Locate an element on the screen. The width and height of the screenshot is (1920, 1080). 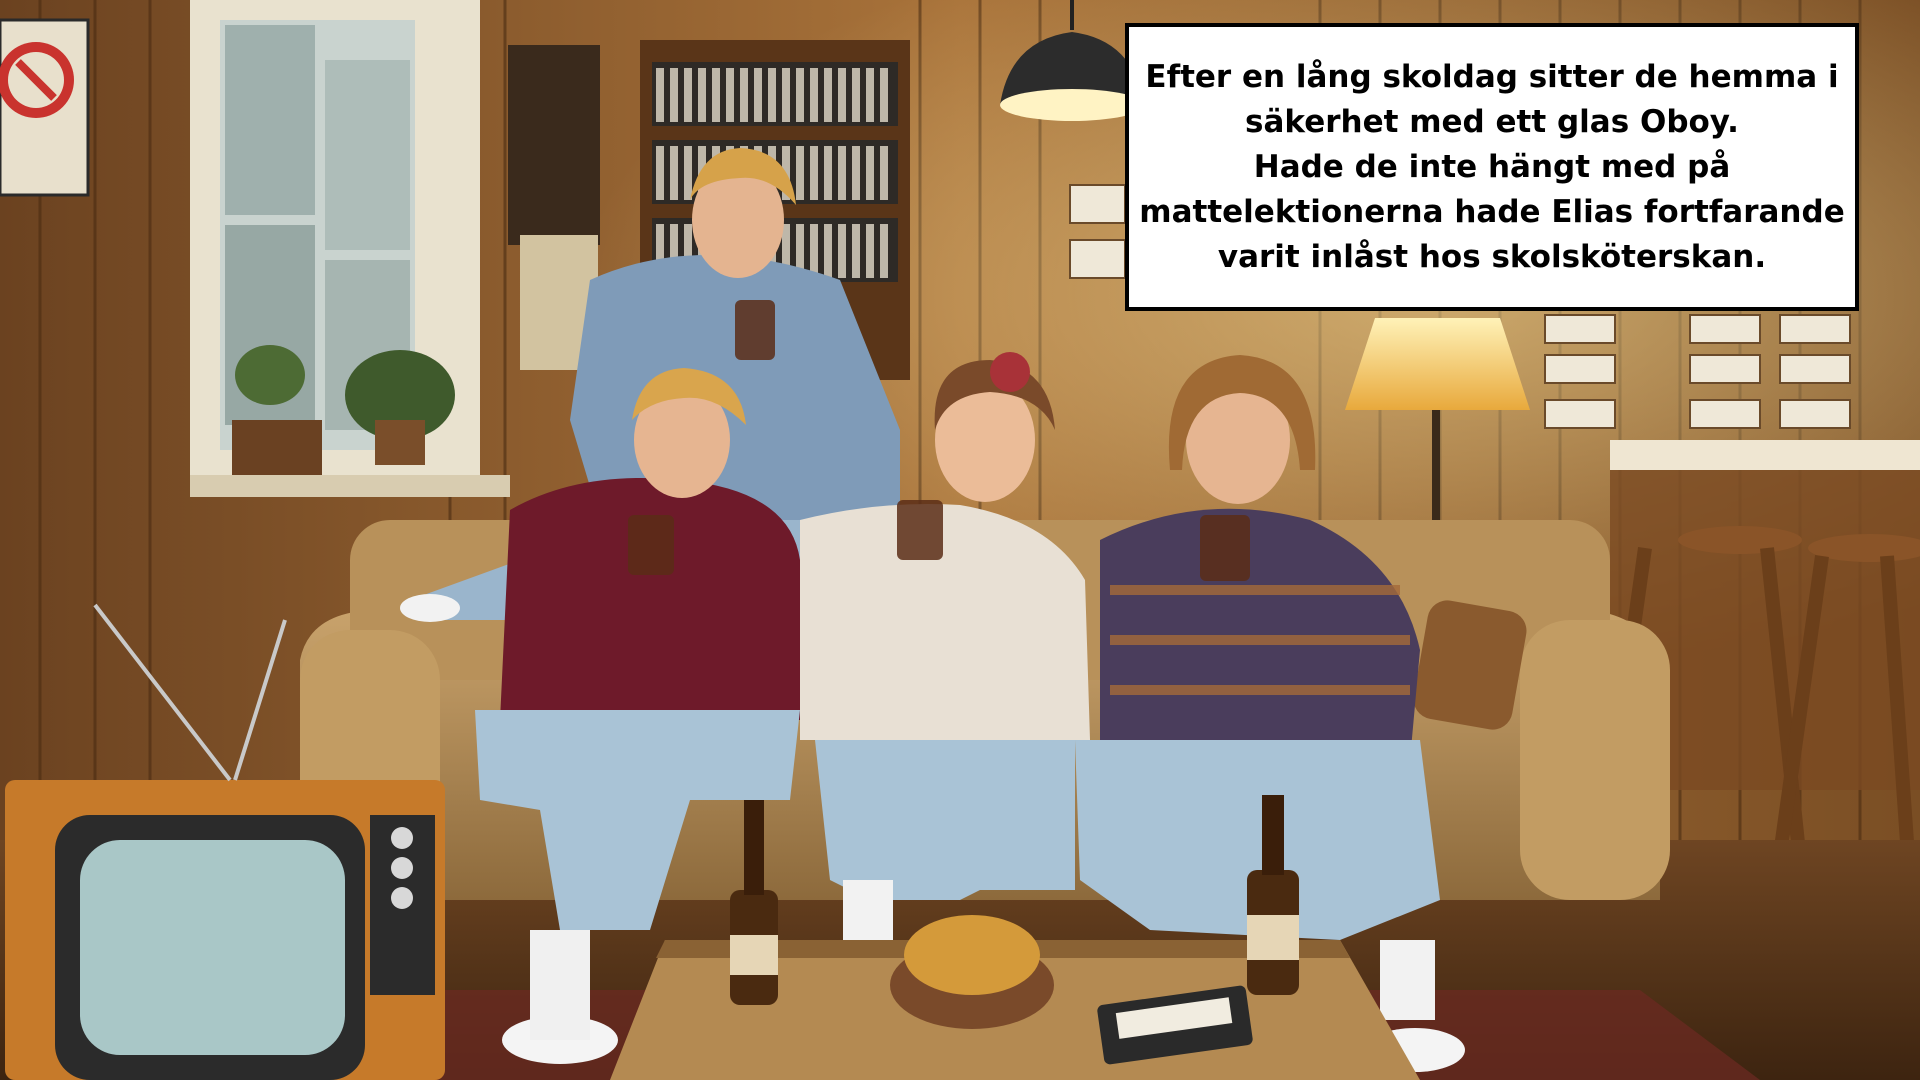
caption-line: mattelektionerna hade Elias fortfarande is located at coordinates (1492, 211).